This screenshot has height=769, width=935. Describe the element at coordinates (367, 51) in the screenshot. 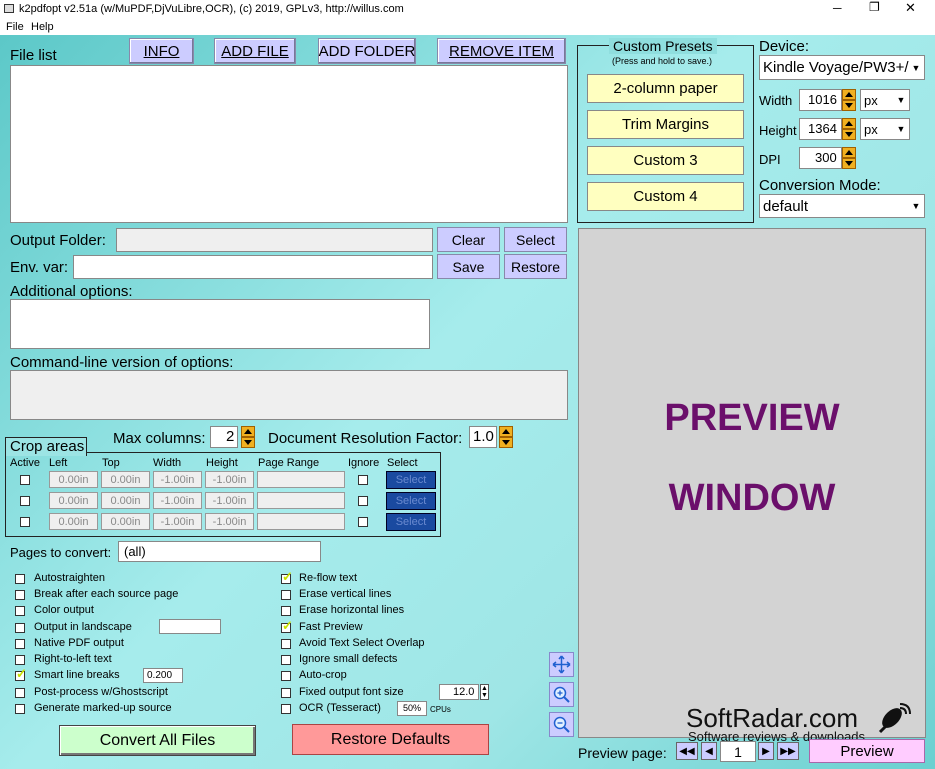

I see `add-folder-button: ADD FOLDER` at that location.